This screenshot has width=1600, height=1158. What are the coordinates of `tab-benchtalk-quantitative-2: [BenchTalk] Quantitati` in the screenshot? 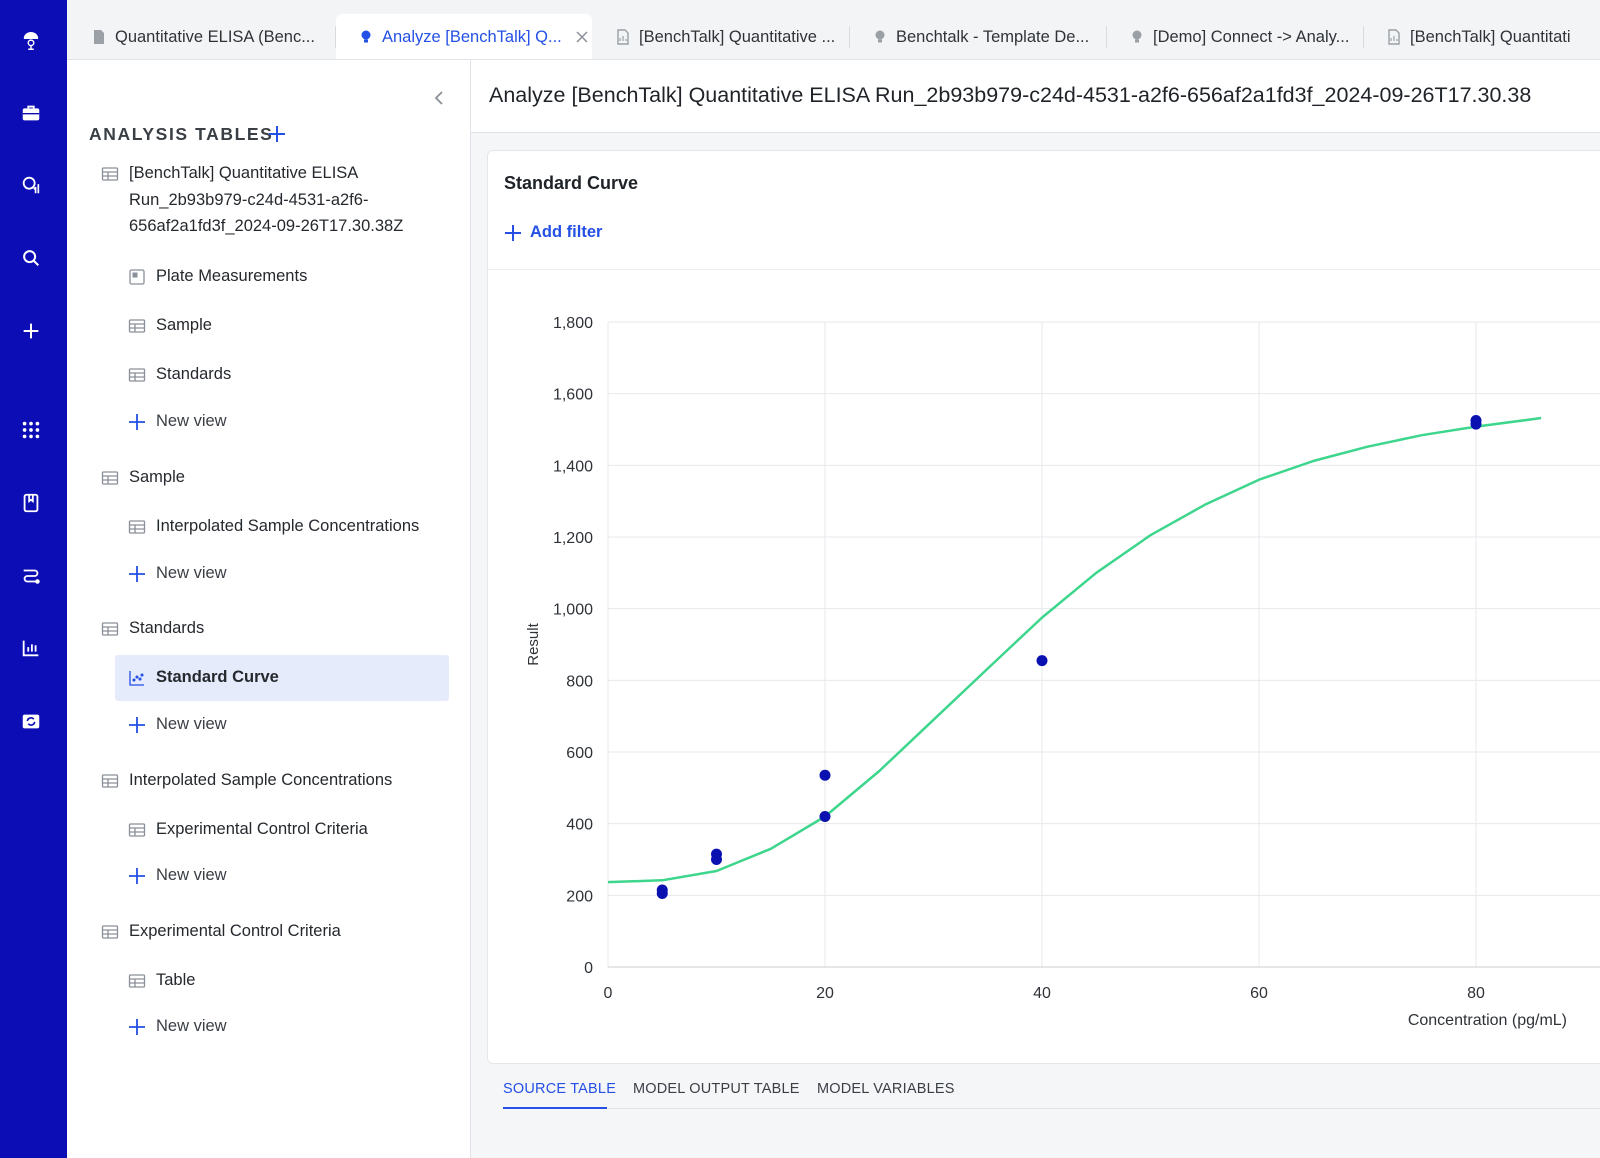 It's located at (1482, 36).